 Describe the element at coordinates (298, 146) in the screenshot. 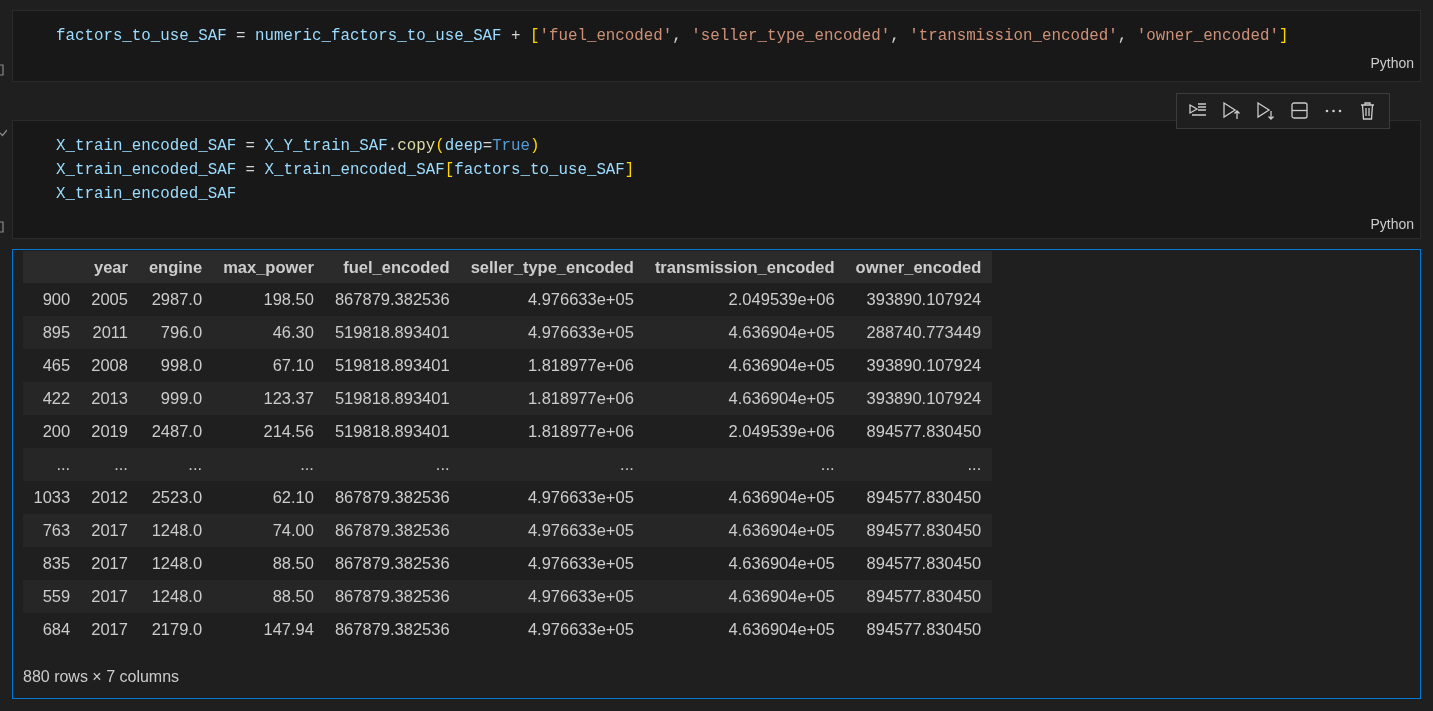

I see `code-line: X_train_encoded_SAF = X_Y_train_SAF.copy(deep=True)` at that location.